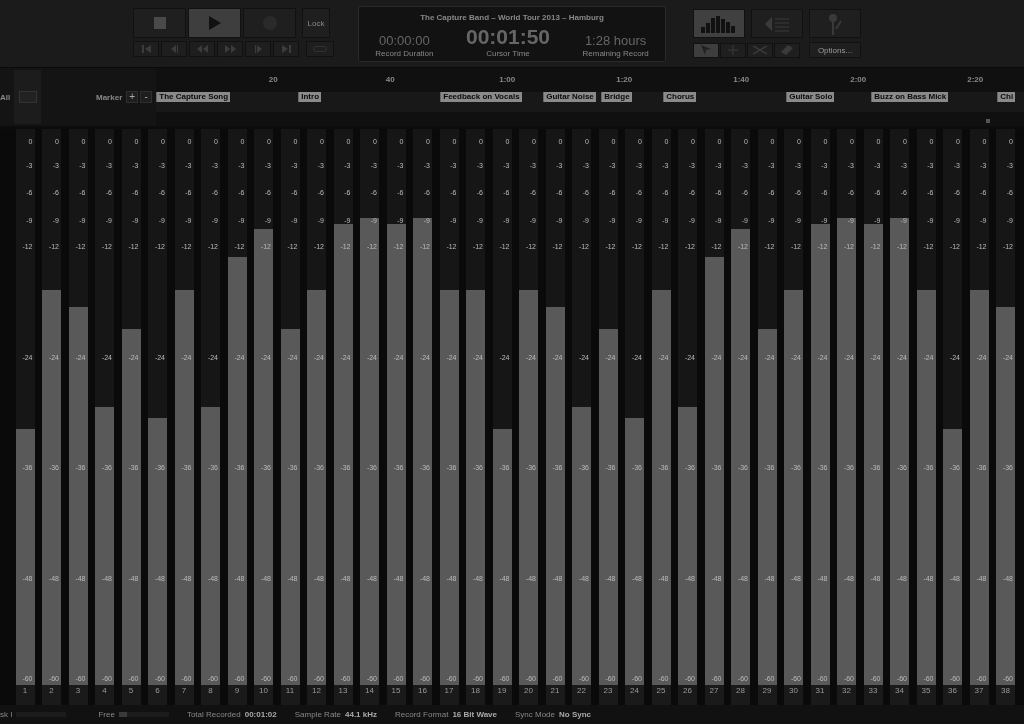  Describe the element at coordinates (184, 695) in the screenshot. I see `channel-number: 7` at that location.